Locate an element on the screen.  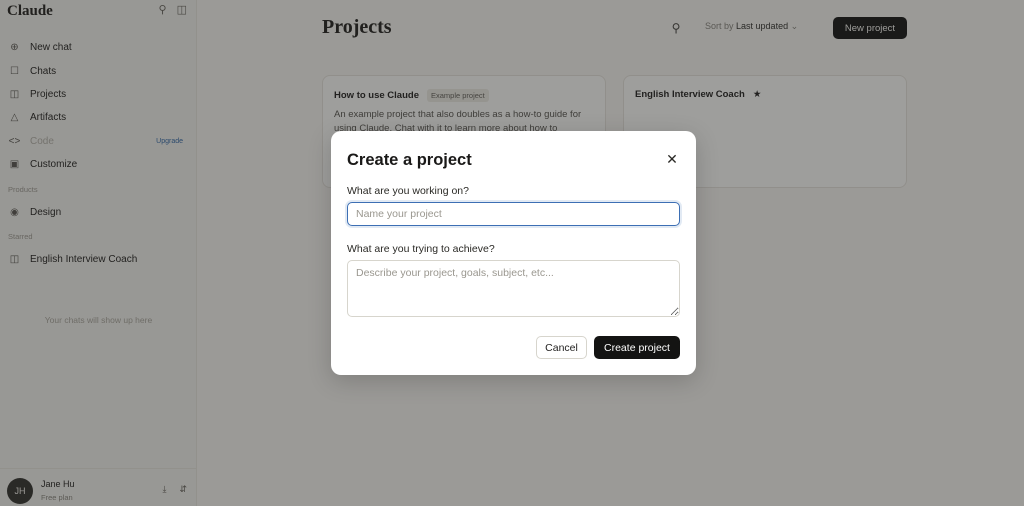
close-button: ✕ is located at coordinates (672, 159).